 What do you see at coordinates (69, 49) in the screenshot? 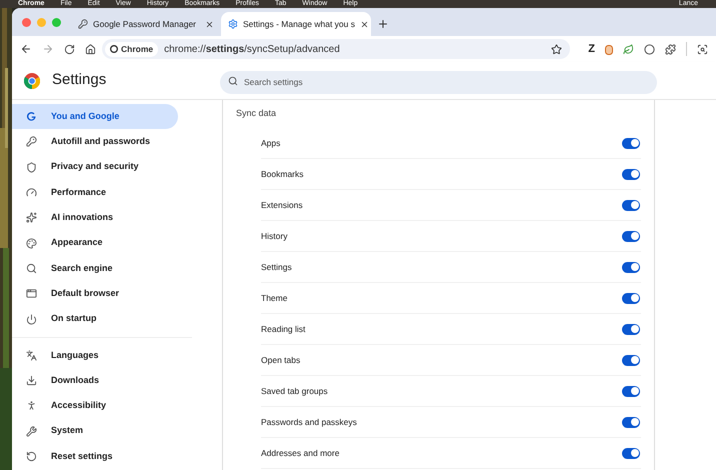
I see `reload-icon` at bounding box center [69, 49].